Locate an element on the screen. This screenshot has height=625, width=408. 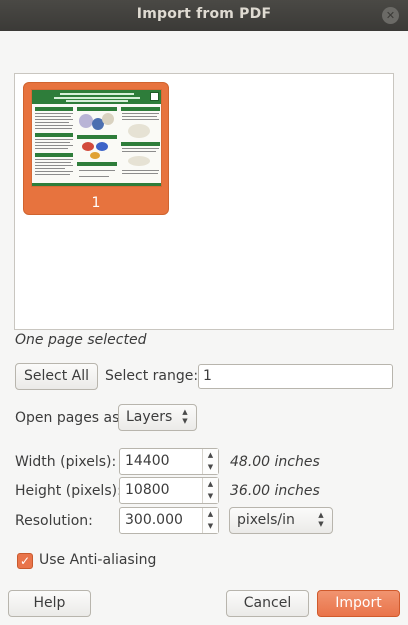
height-value: 10800 is located at coordinates (147, 490).